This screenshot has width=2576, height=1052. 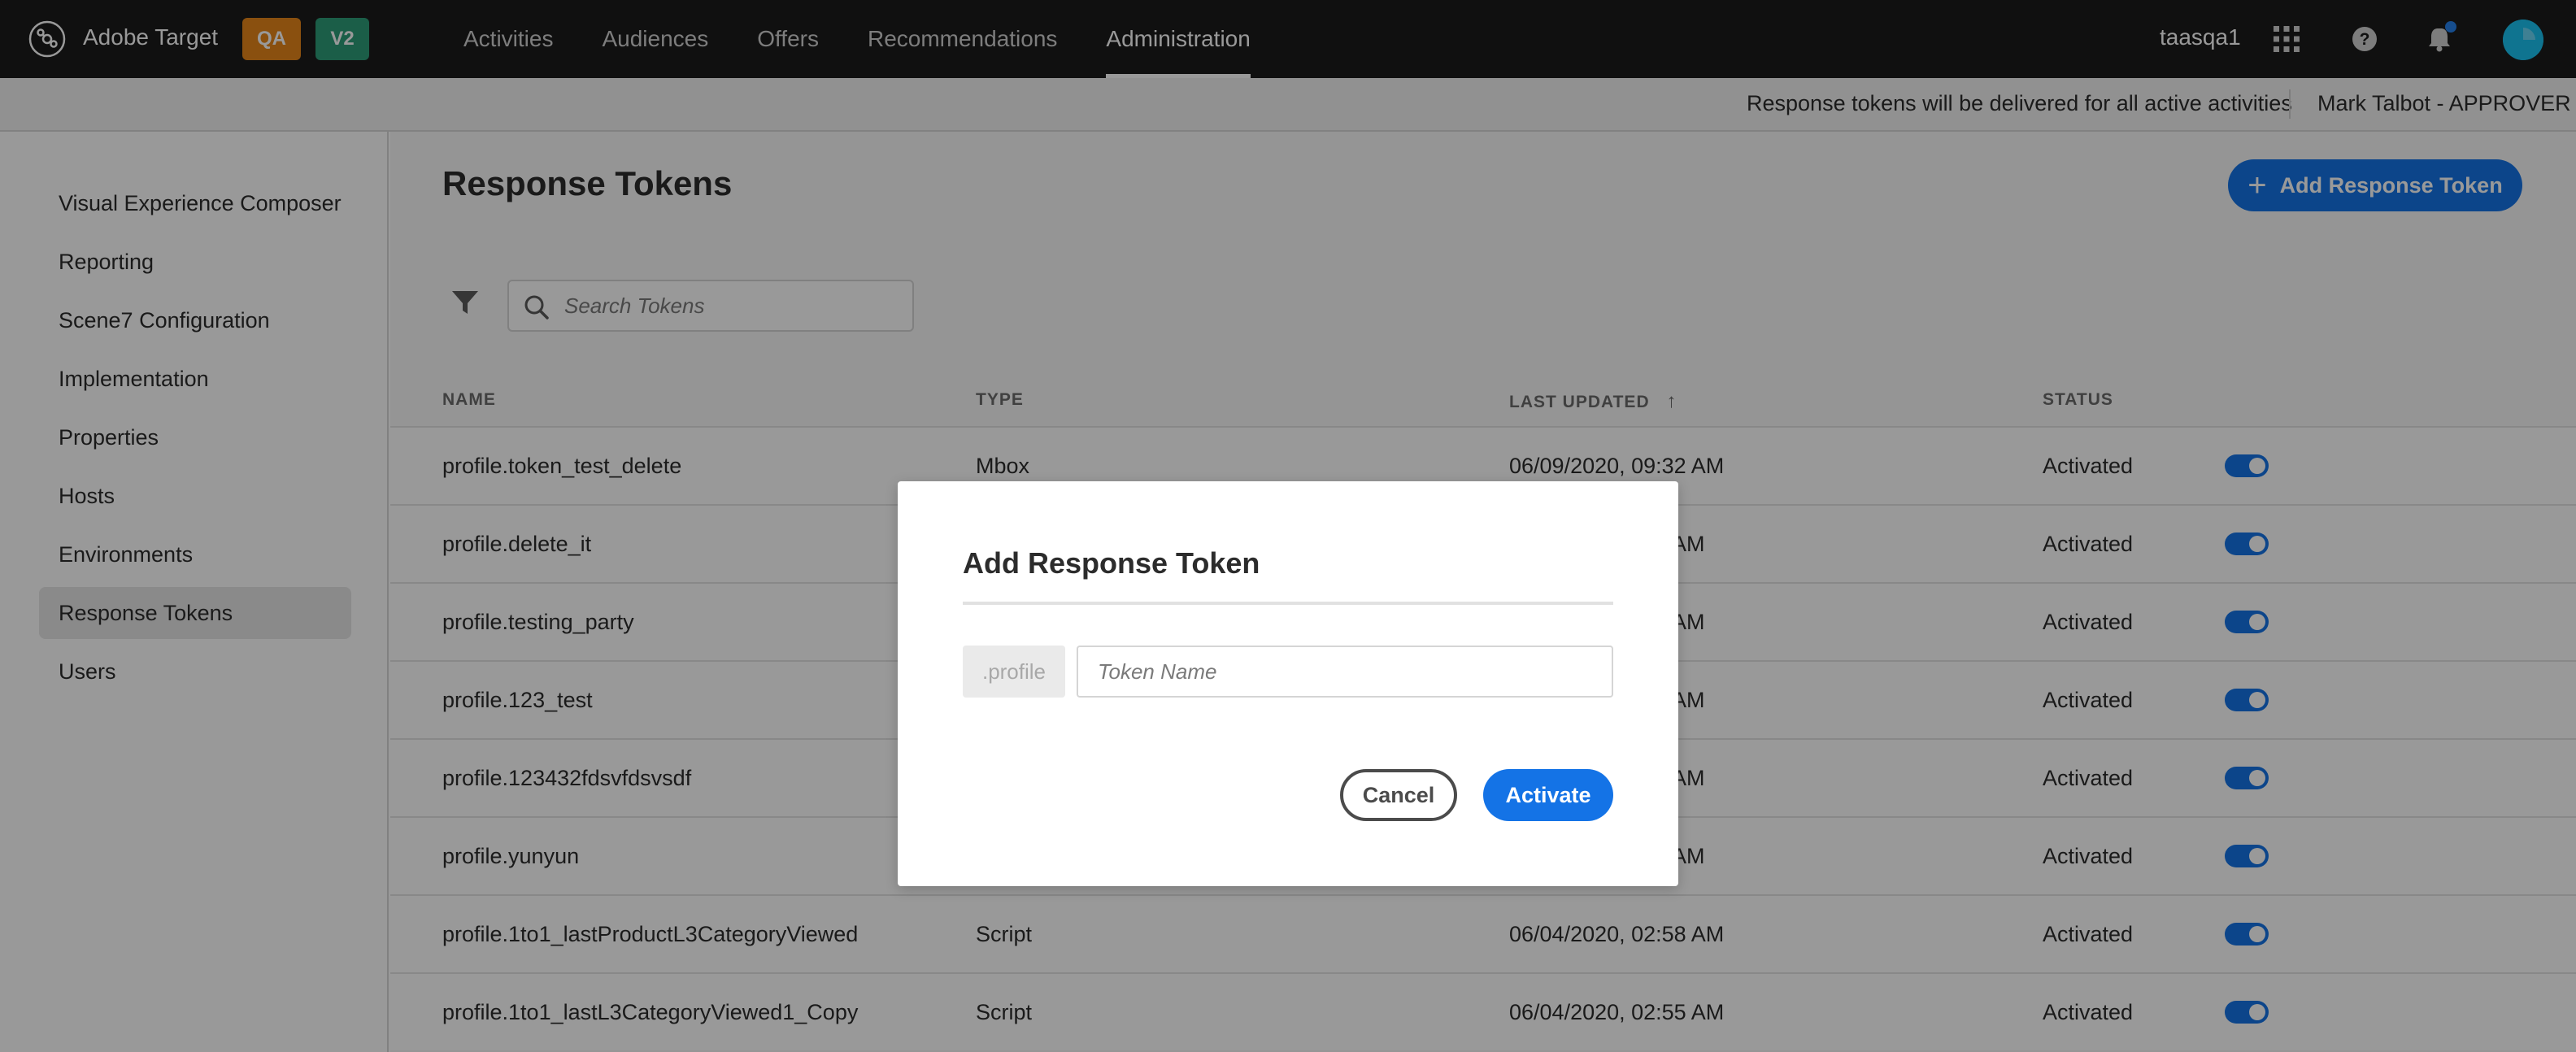 What do you see at coordinates (1014, 672) in the screenshot?
I see `profile-prefix-label: .profile` at bounding box center [1014, 672].